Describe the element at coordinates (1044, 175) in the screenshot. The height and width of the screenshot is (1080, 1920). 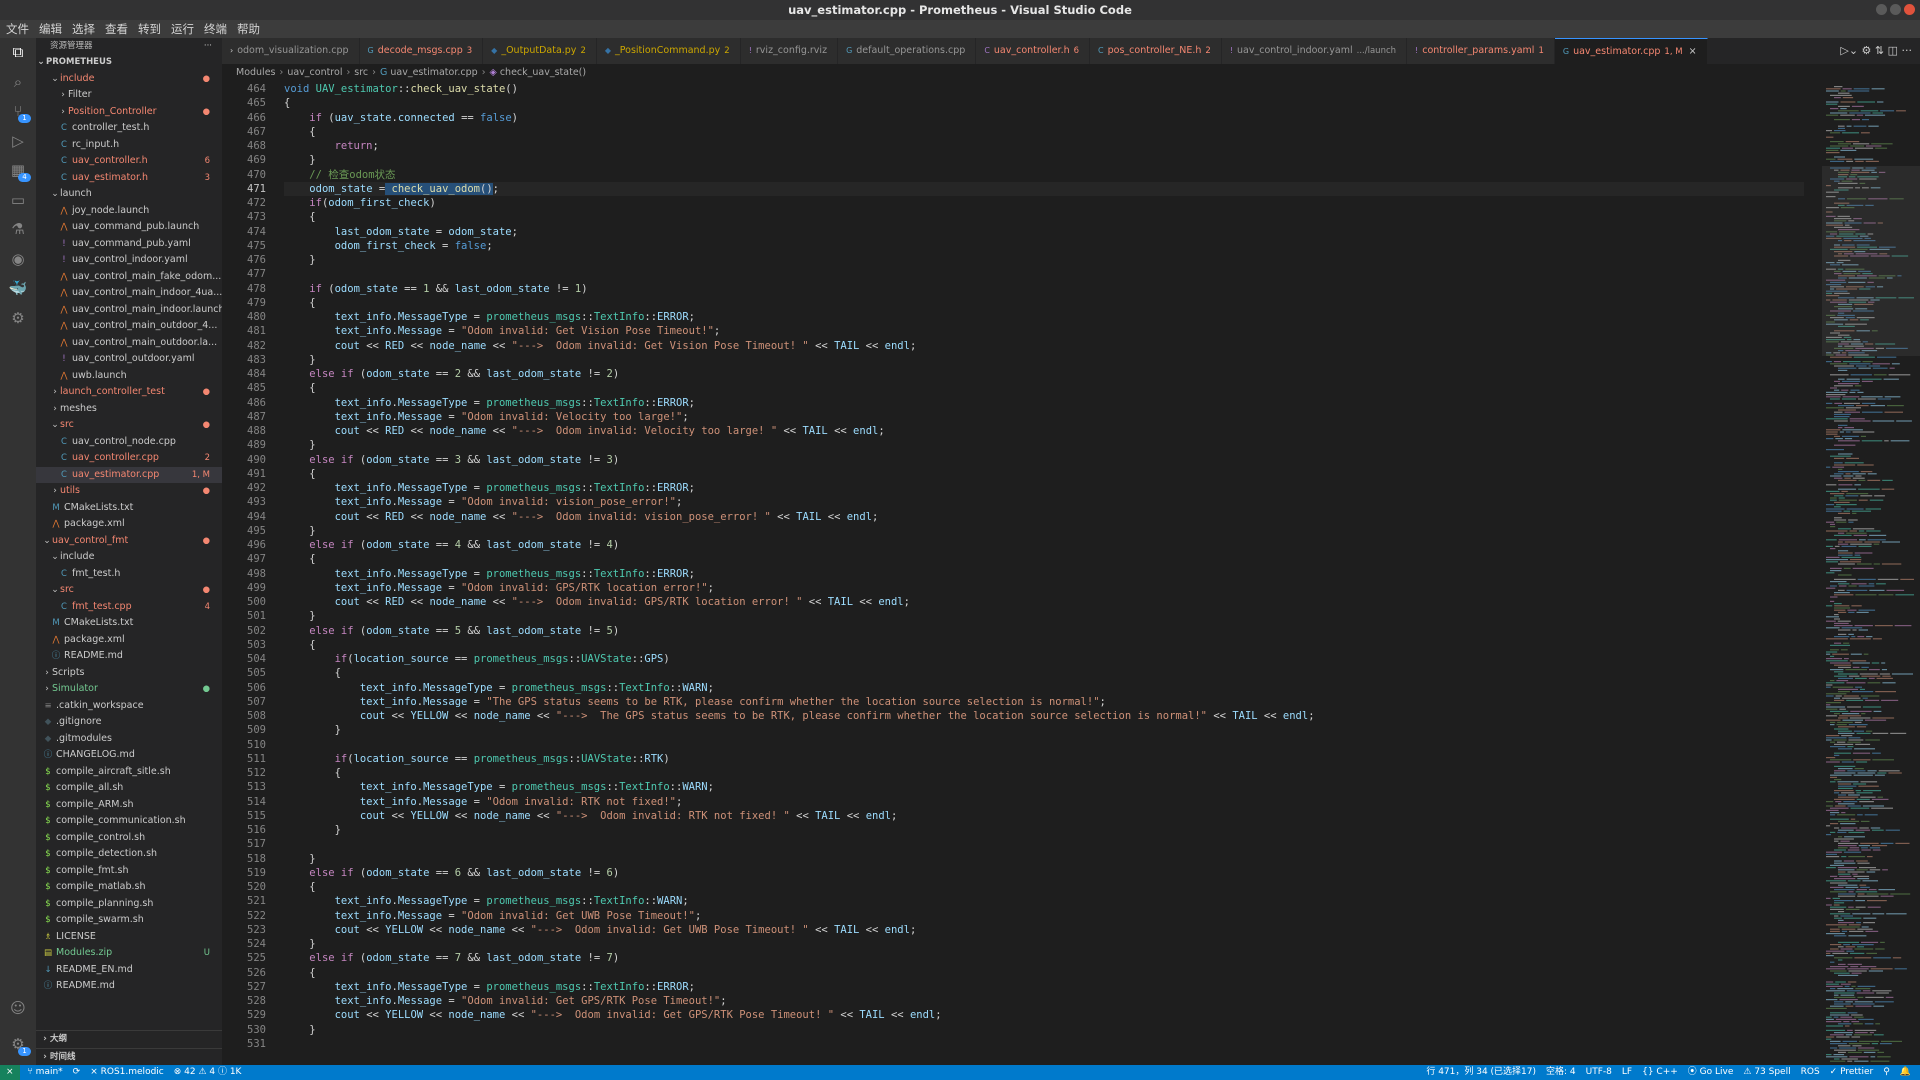
I see `code-line: // 检查odom状态` at that location.